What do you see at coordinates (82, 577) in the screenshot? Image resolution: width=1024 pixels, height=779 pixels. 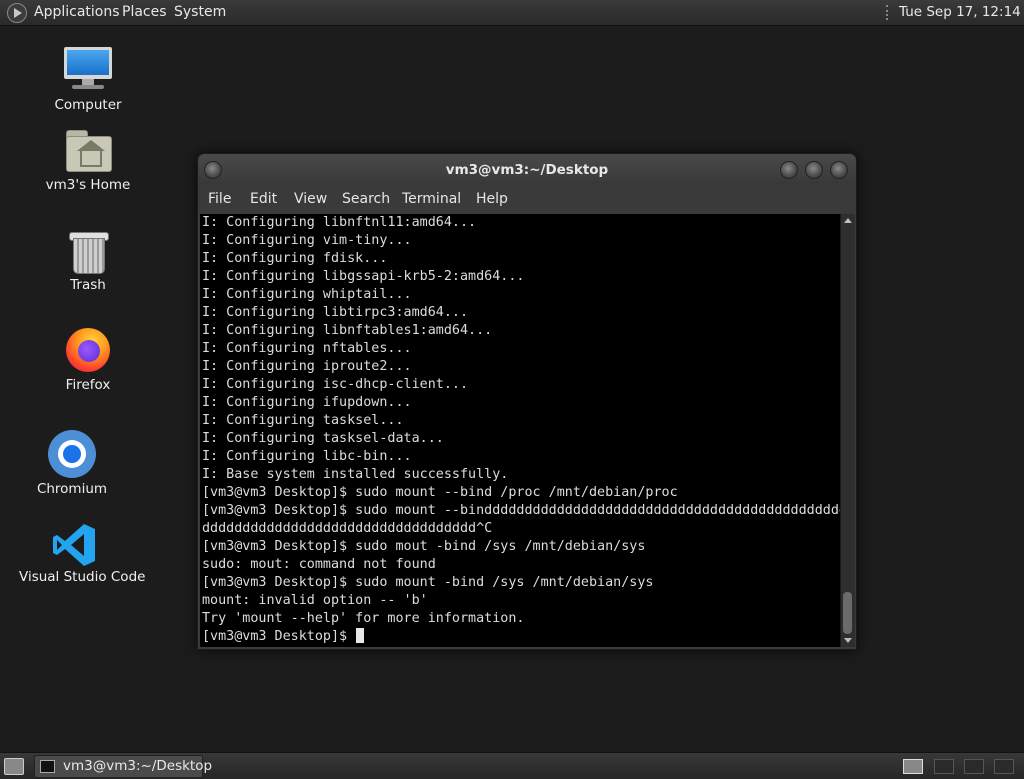 I see `desktop-icon-label: Visual Studio Code` at bounding box center [82, 577].